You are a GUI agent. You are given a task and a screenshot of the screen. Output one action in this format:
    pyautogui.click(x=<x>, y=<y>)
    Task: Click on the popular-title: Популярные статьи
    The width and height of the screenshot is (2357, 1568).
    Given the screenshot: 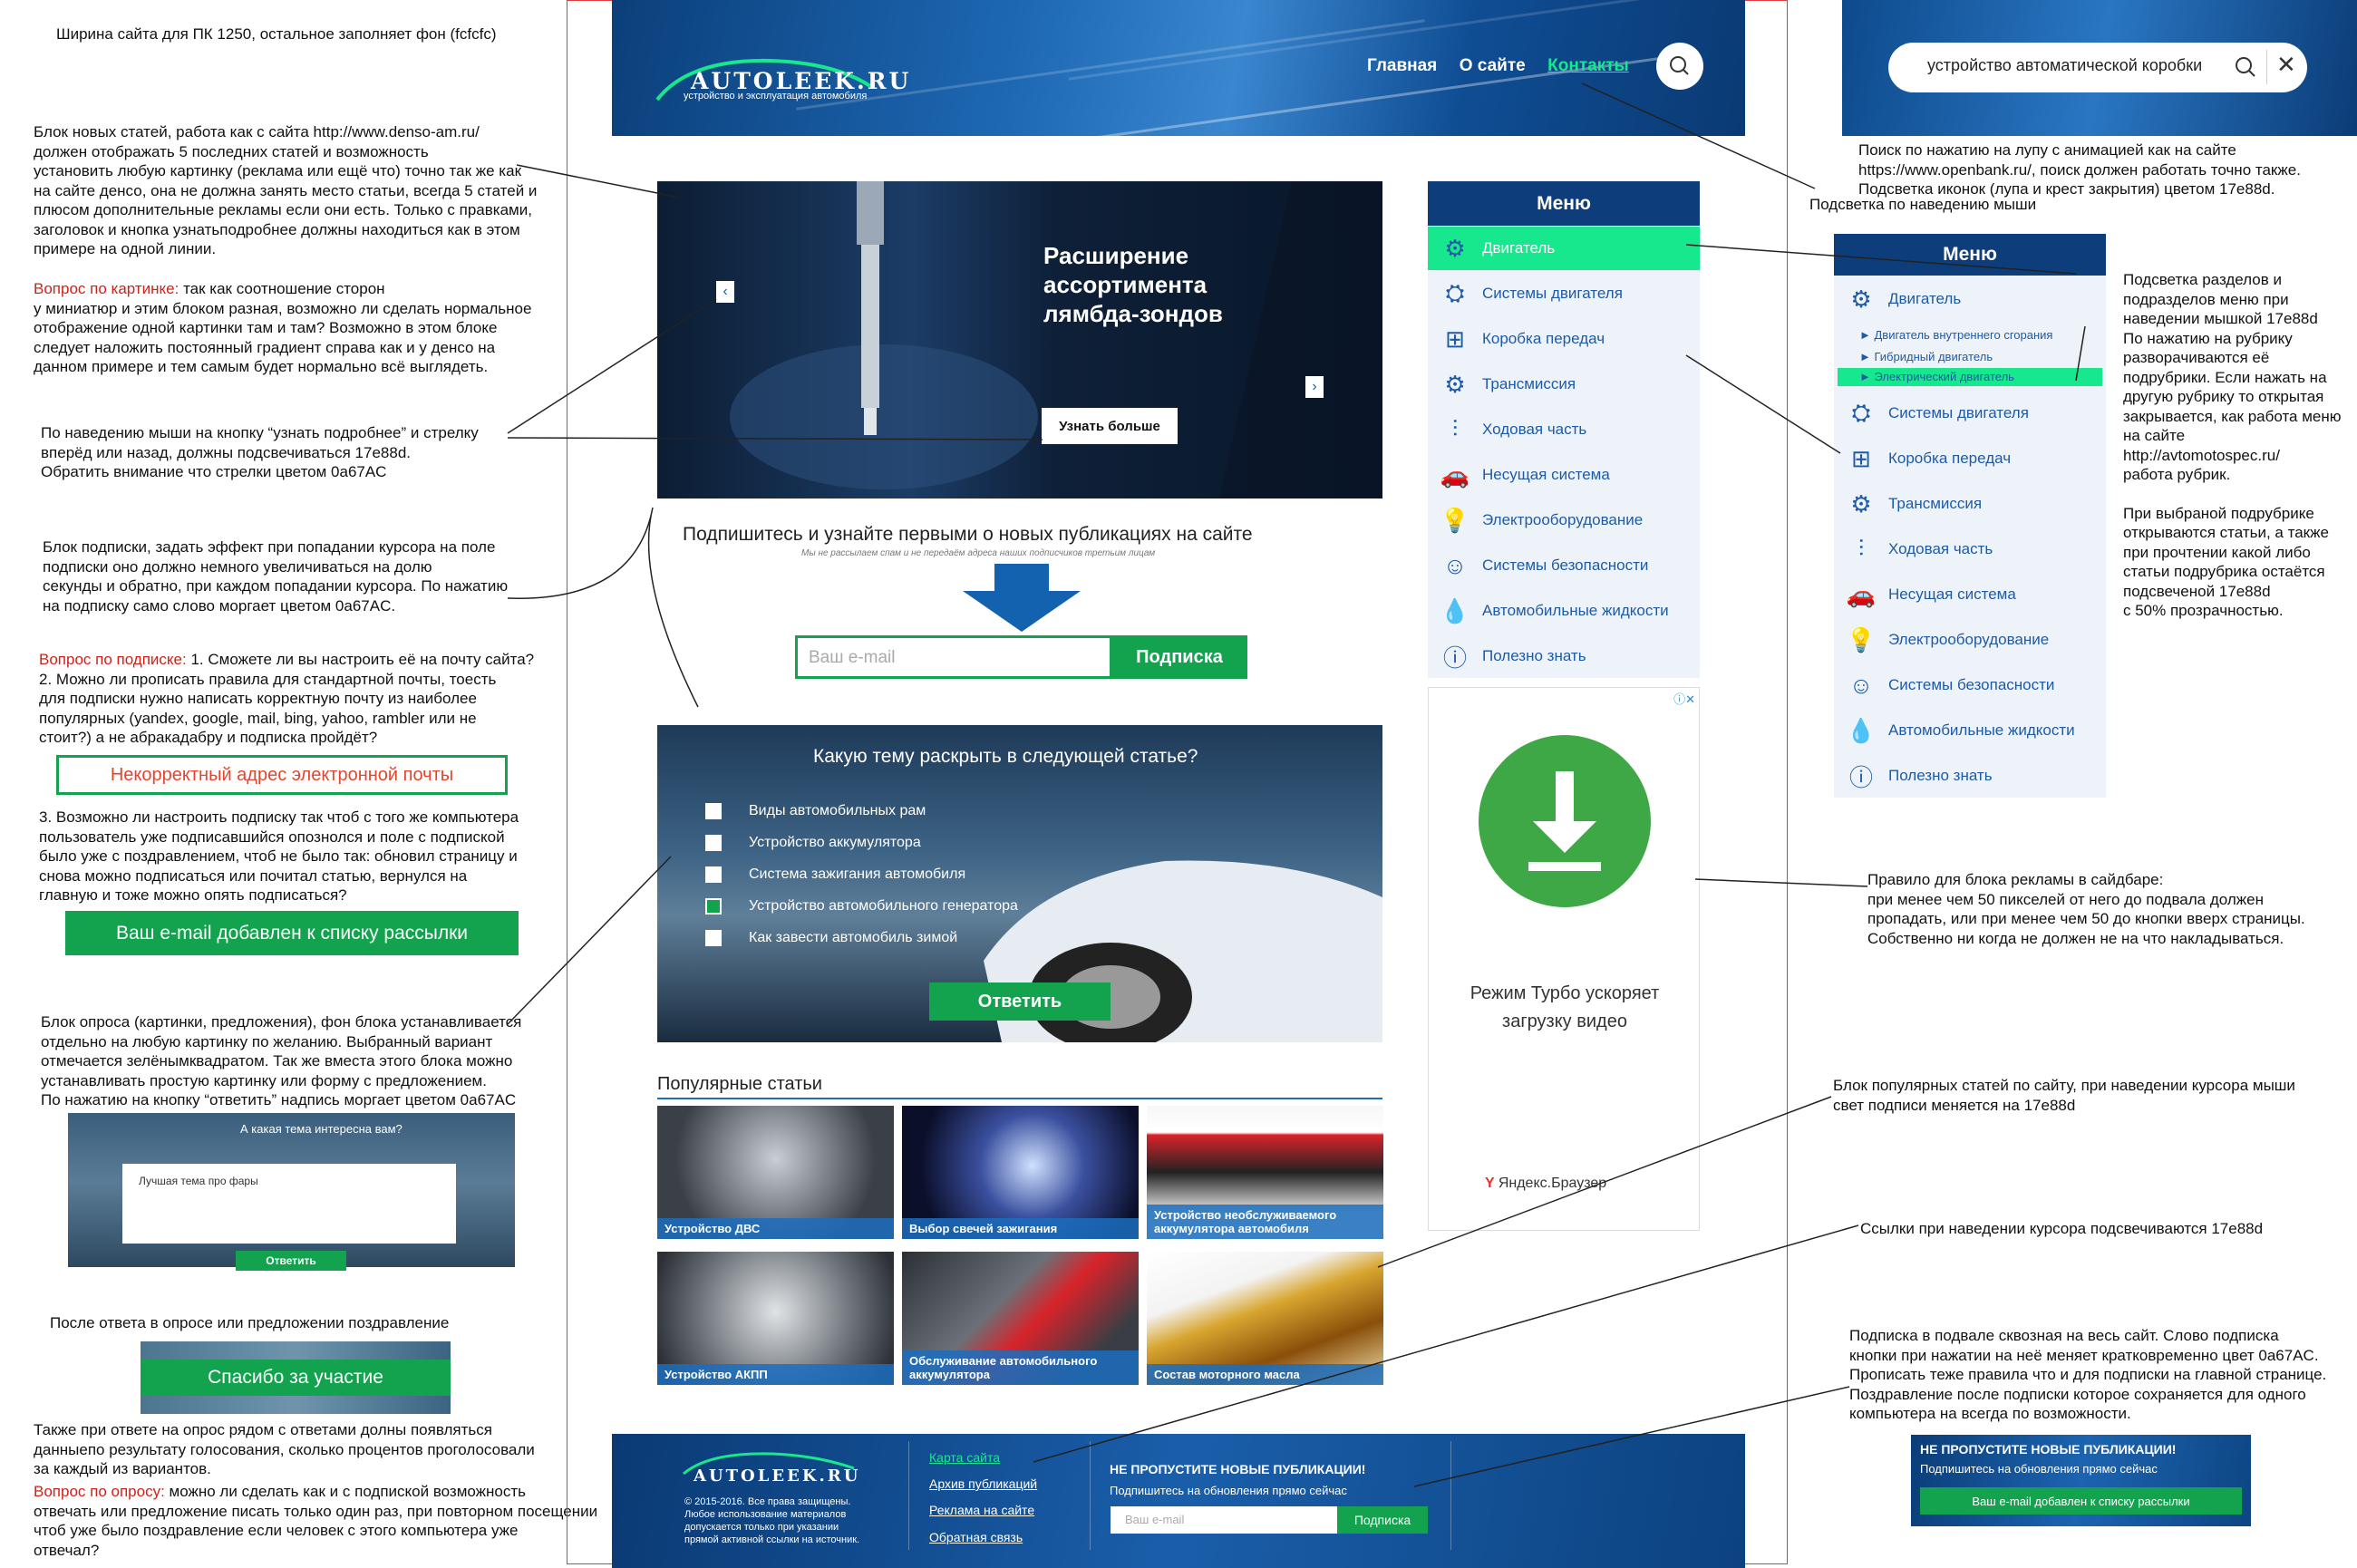 What is the action you would take?
    pyautogui.click(x=739, y=1084)
    